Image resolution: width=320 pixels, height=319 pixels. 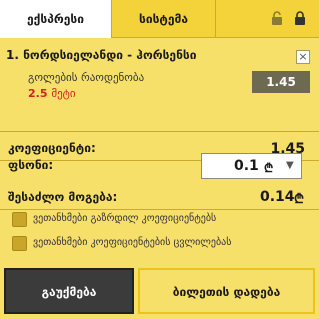 What do you see at coordinates (132, 242) in the screenshot?
I see `accept-odds-changes-label: ვეთანხმები კოეფიციენტების ცვლილებას` at bounding box center [132, 242].